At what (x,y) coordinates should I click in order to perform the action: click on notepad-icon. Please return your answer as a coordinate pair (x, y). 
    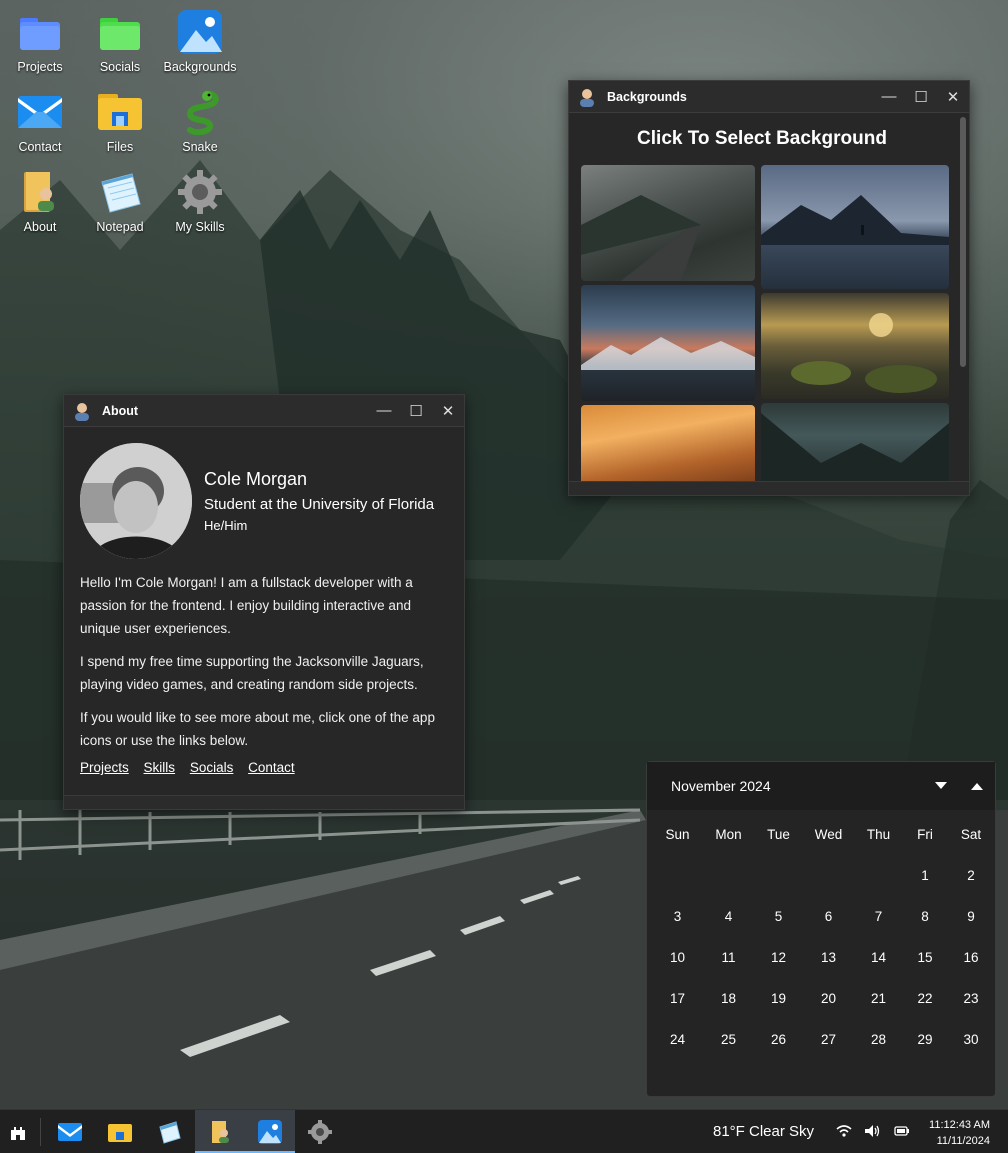
    Looking at the image, I should click on (170, 1132).